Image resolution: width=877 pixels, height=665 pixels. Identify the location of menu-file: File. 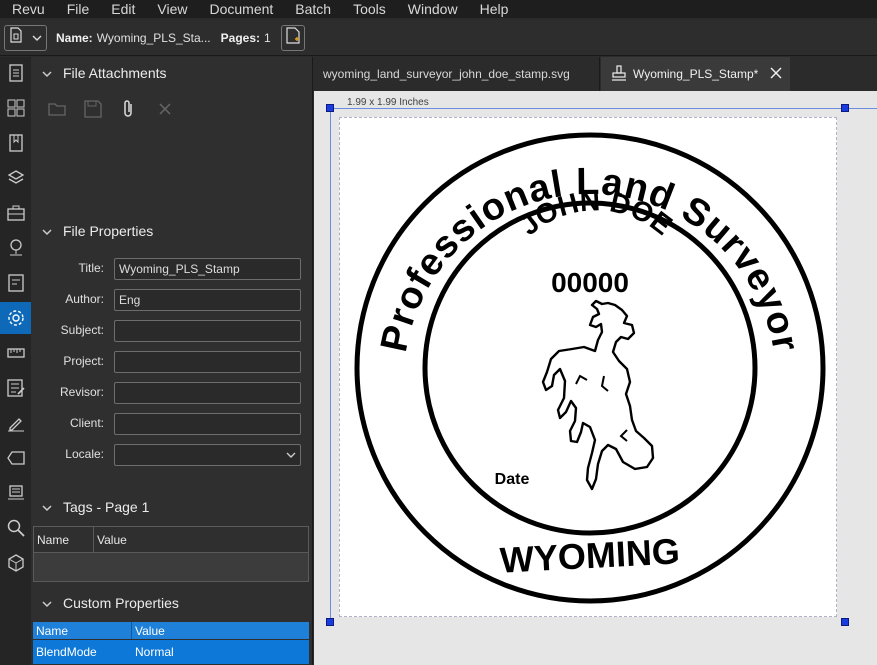
(78, 9).